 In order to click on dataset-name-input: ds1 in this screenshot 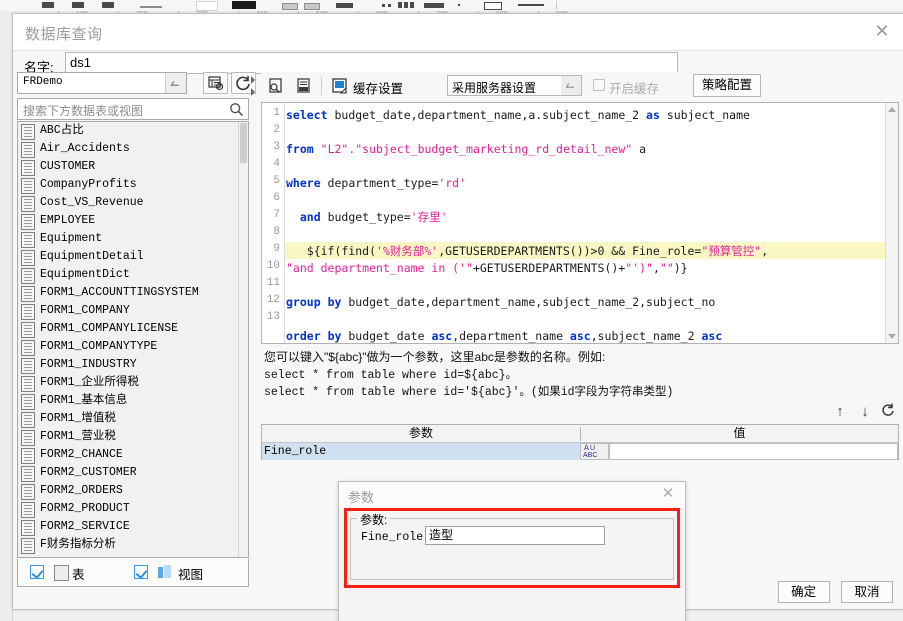, I will do `click(371, 63)`.